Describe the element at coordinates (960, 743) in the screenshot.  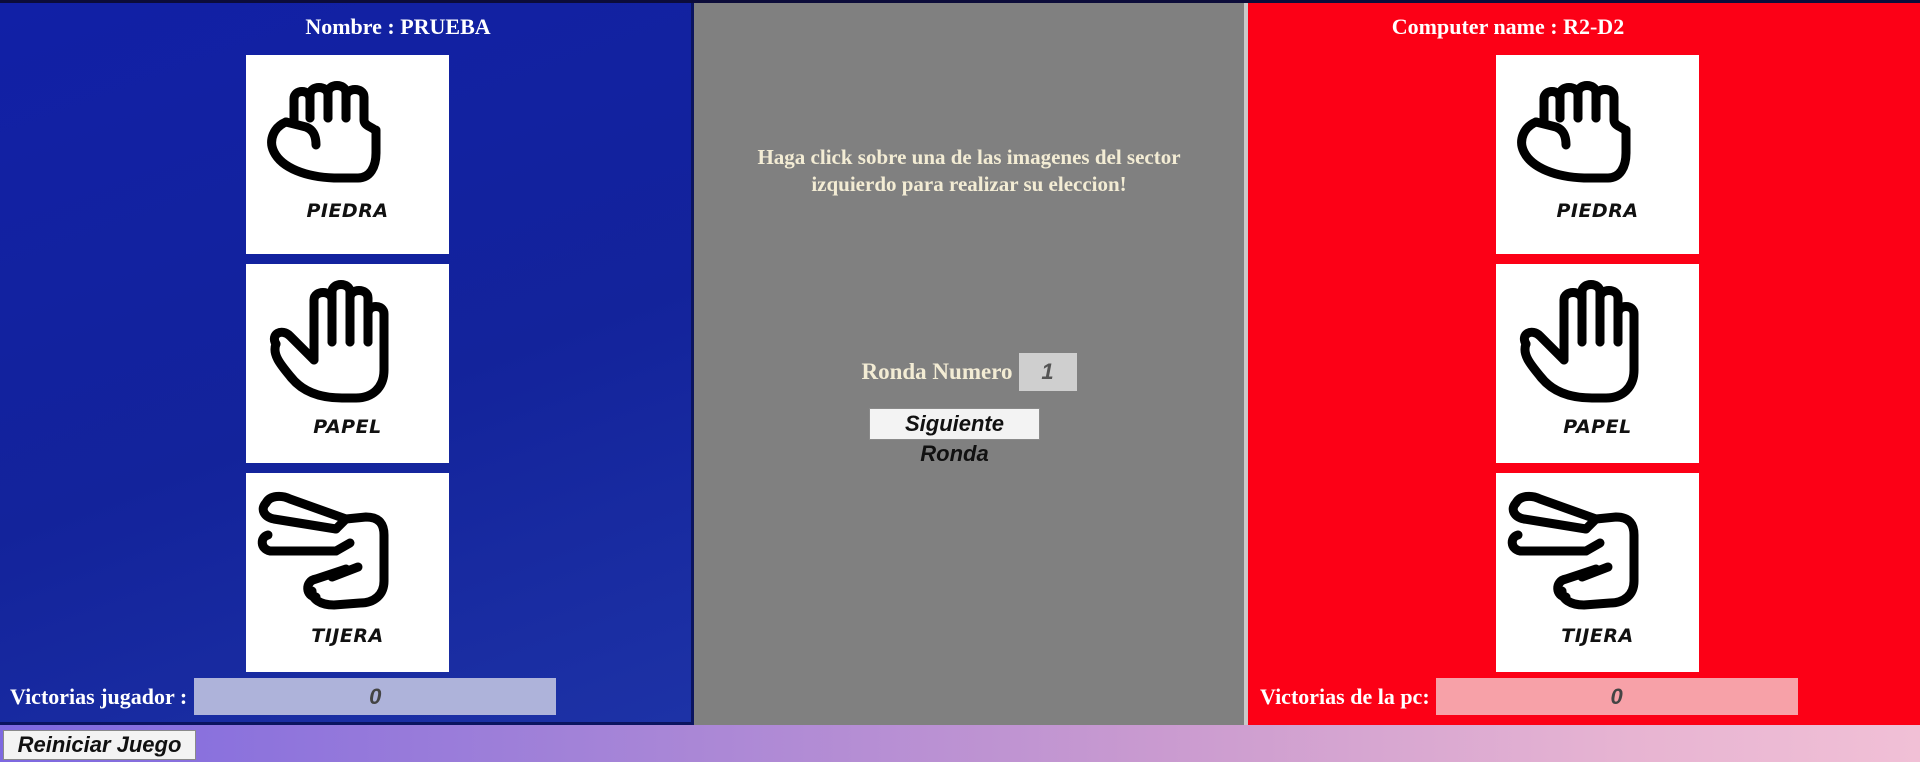
I see `footer-bar: Reiniciar Juego` at that location.